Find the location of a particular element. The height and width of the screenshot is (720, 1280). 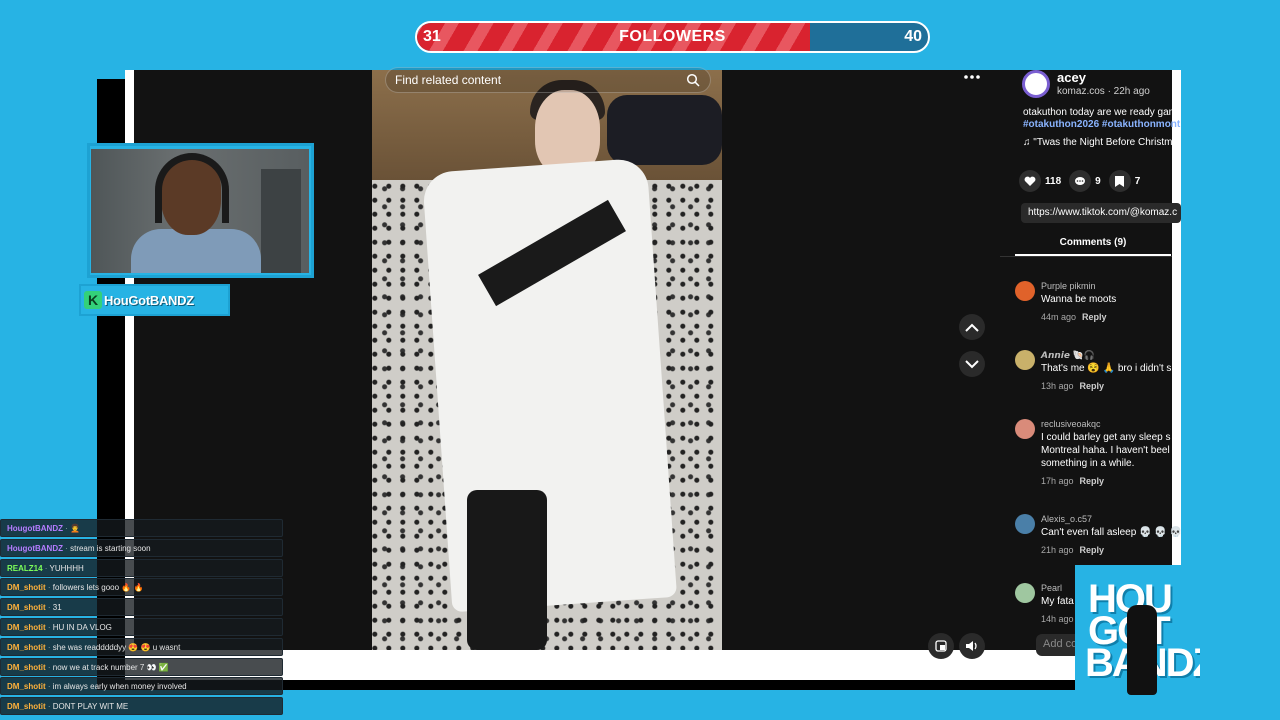

search-icon is located at coordinates (693, 80).